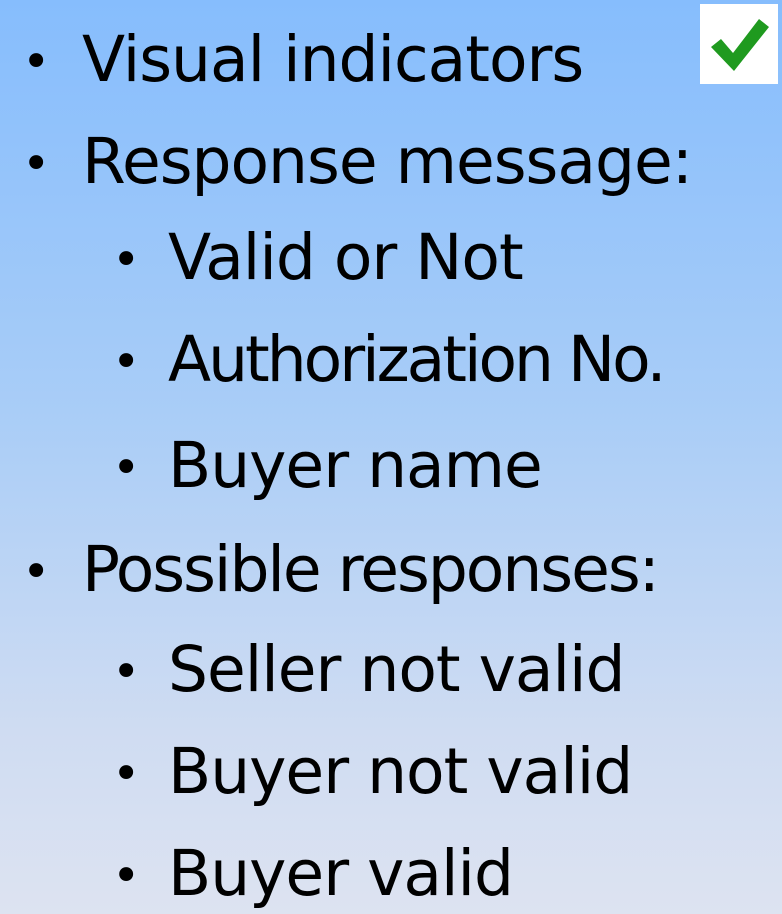  I want to click on bullet-text: Buyer name, so click(355, 465).